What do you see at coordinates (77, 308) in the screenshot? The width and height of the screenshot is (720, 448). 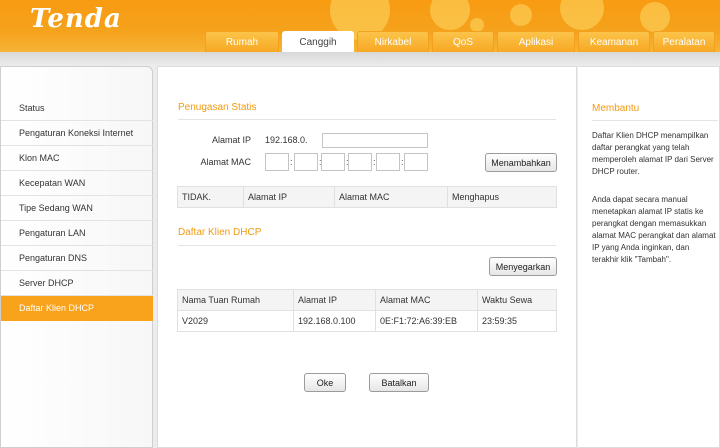 I see `sidebar-item-dhcp-client-list: Daftar Klien DHCP` at bounding box center [77, 308].